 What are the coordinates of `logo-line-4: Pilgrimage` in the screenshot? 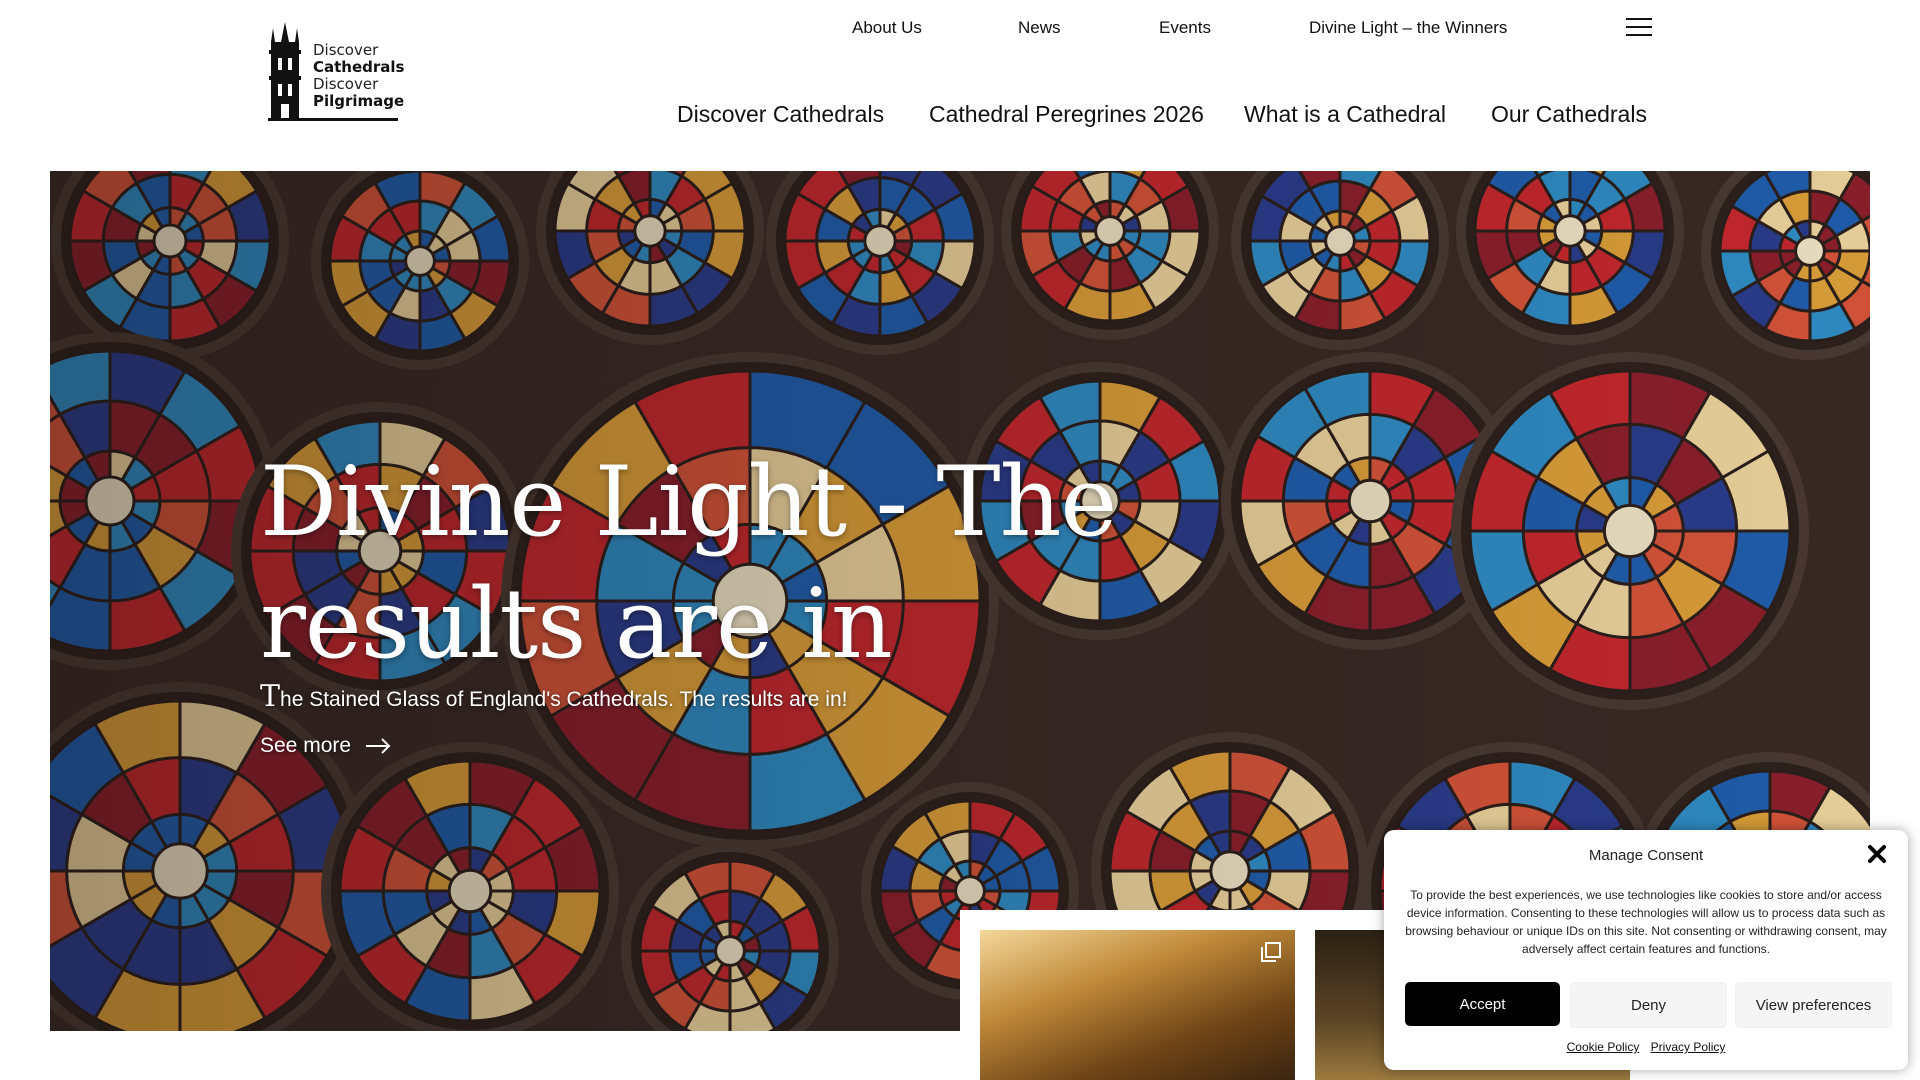 It's located at (359, 101).